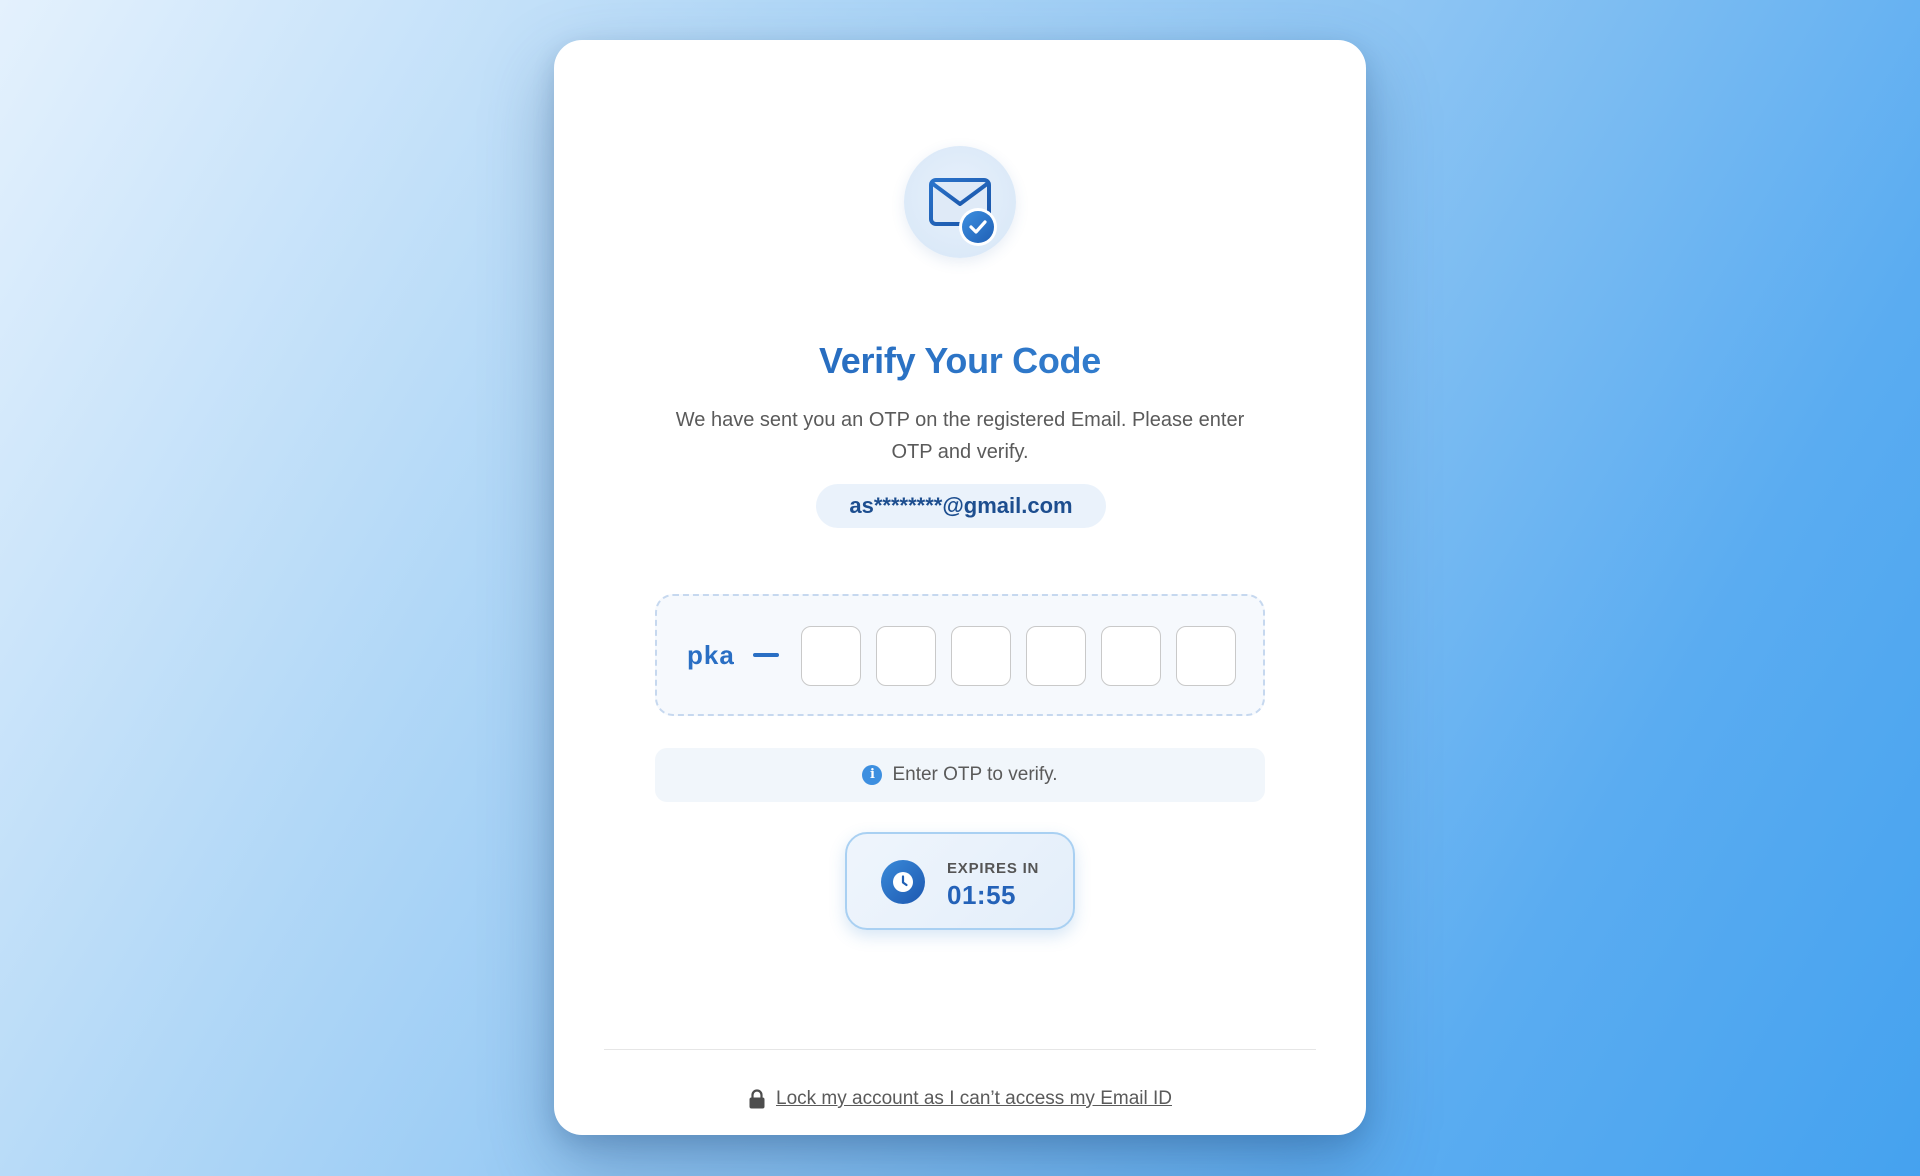 The height and width of the screenshot is (1176, 1920). What do you see at coordinates (1206, 656) in the screenshot?
I see `otp-digit-6-input` at bounding box center [1206, 656].